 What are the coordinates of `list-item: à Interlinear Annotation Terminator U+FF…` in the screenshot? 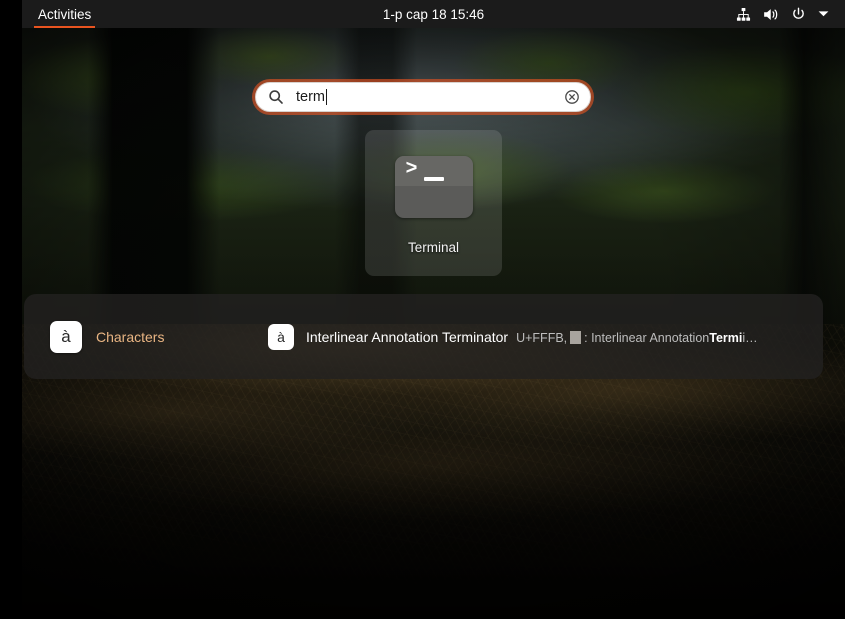 It's located at (513, 337).